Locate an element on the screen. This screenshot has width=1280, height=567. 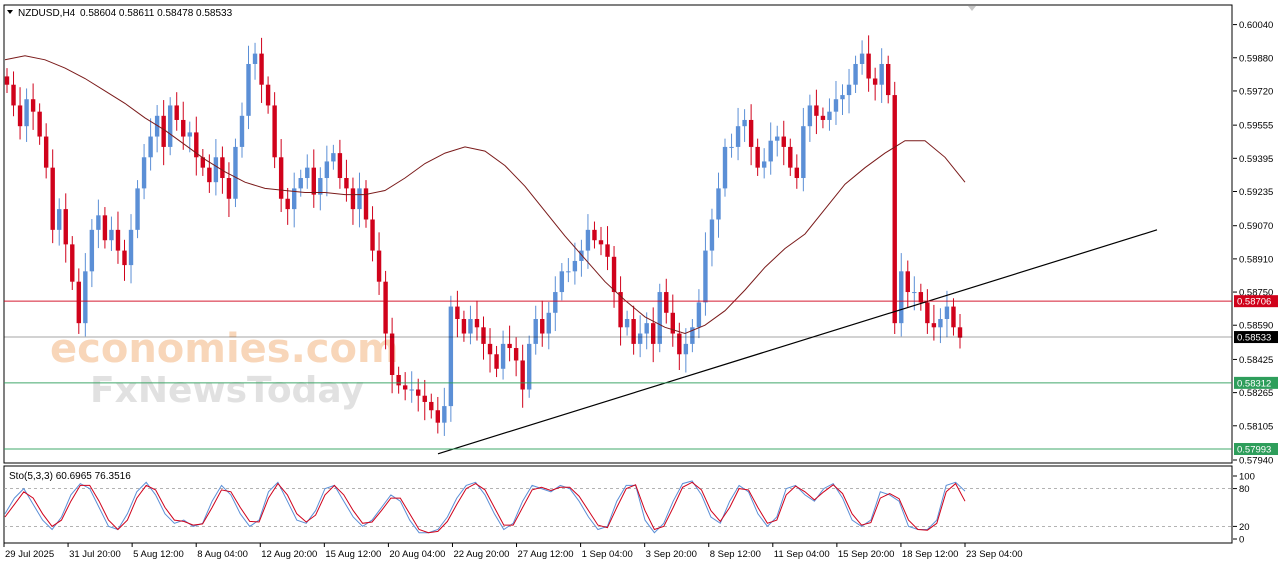
price-tick-label: 0.57940 is located at coordinates (1256, 461).